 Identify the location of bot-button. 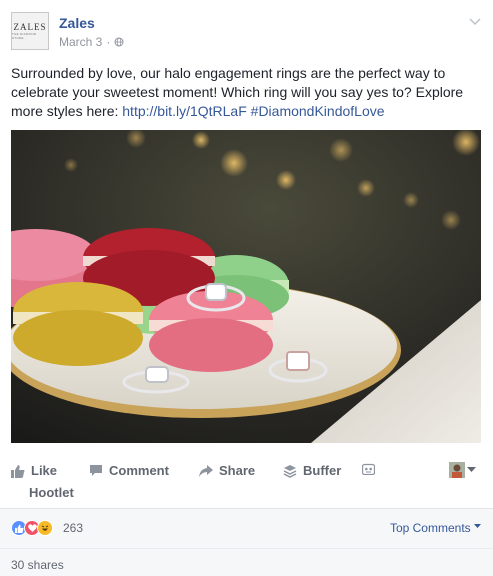
(368, 469).